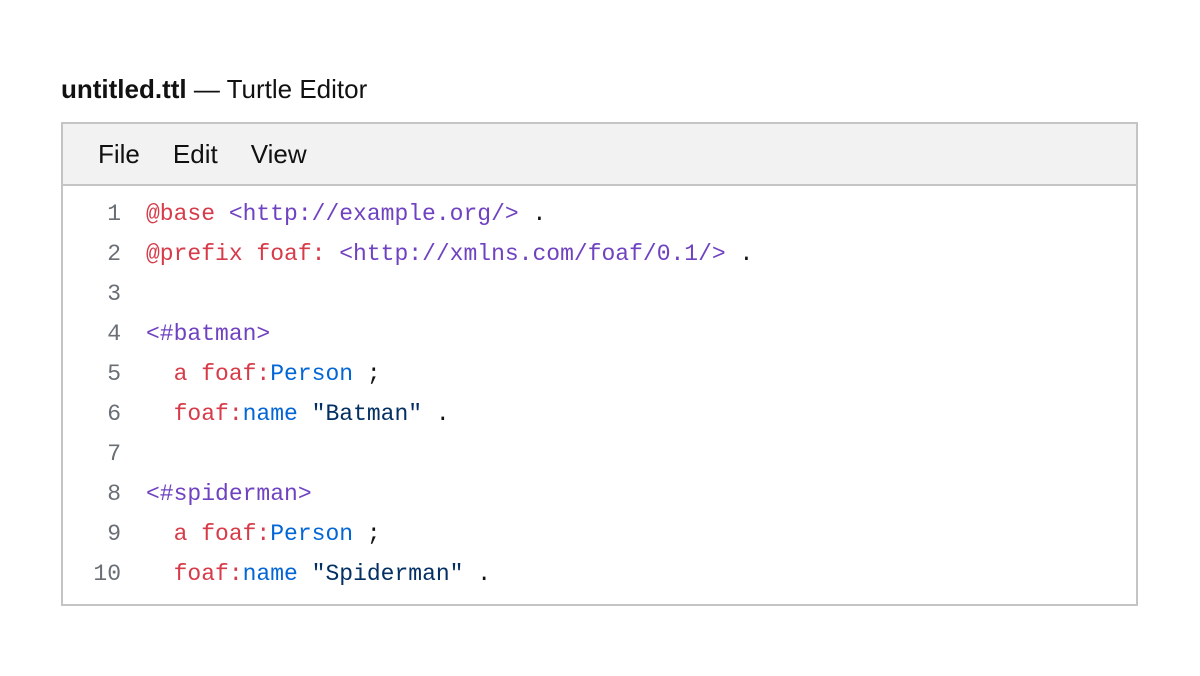 The image size is (1200, 676). Describe the element at coordinates (599, 378) in the screenshot. I see `code-line: 5 a foaf:Person ;` at that location.